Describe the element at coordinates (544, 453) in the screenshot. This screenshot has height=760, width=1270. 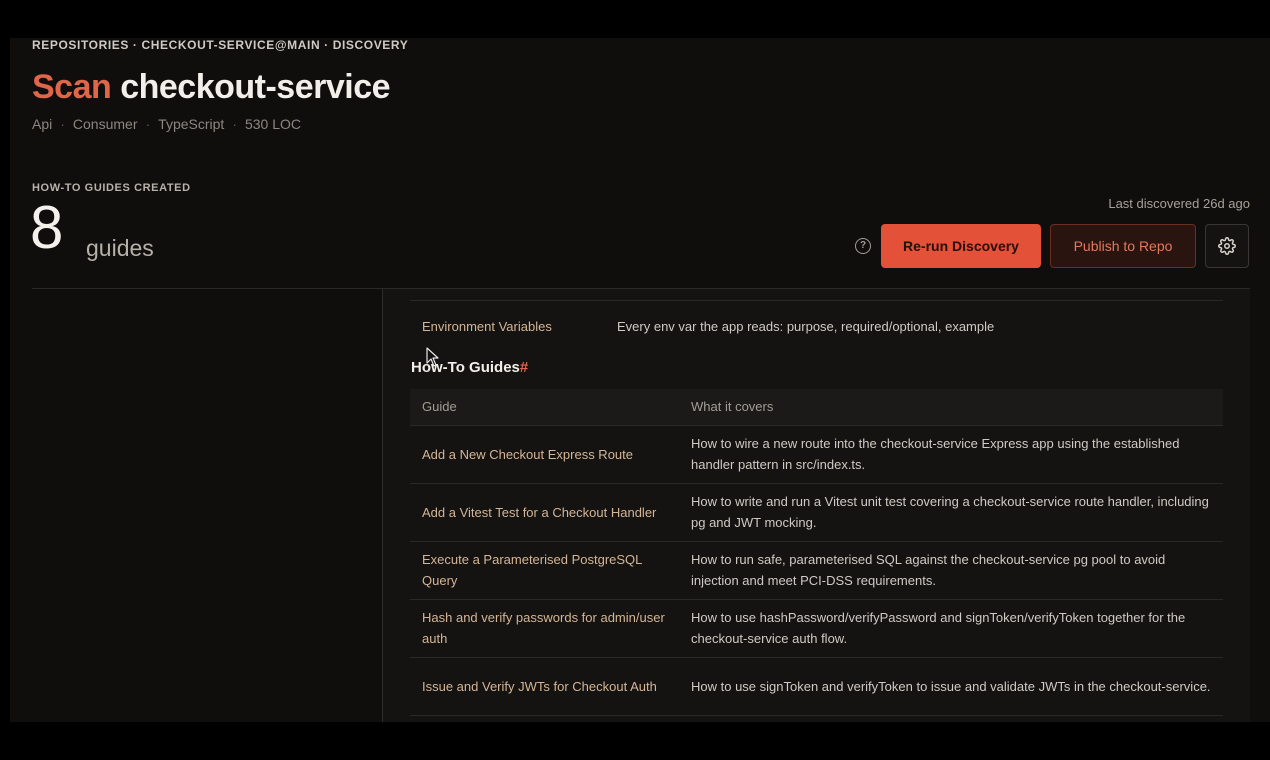
I see `guide-link: Add a New Checkout Express Route` at that location.